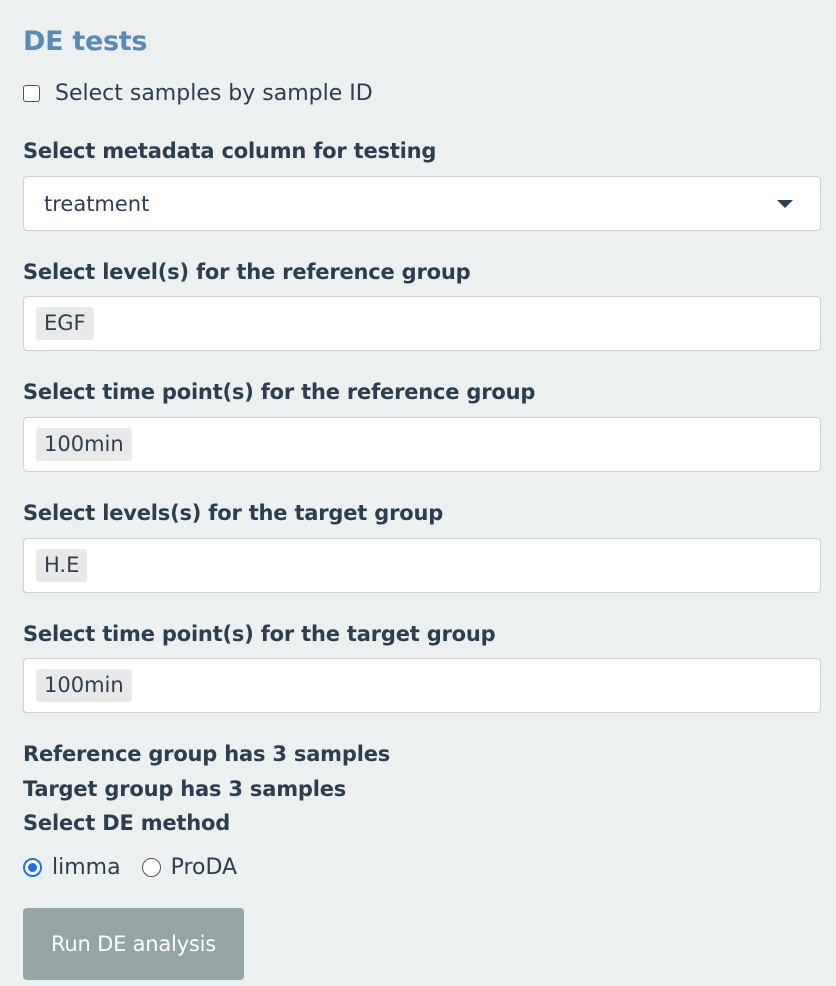  Describe the element at coordinates (32, 867) in the screenshot. I see `radio-limma` at that location.